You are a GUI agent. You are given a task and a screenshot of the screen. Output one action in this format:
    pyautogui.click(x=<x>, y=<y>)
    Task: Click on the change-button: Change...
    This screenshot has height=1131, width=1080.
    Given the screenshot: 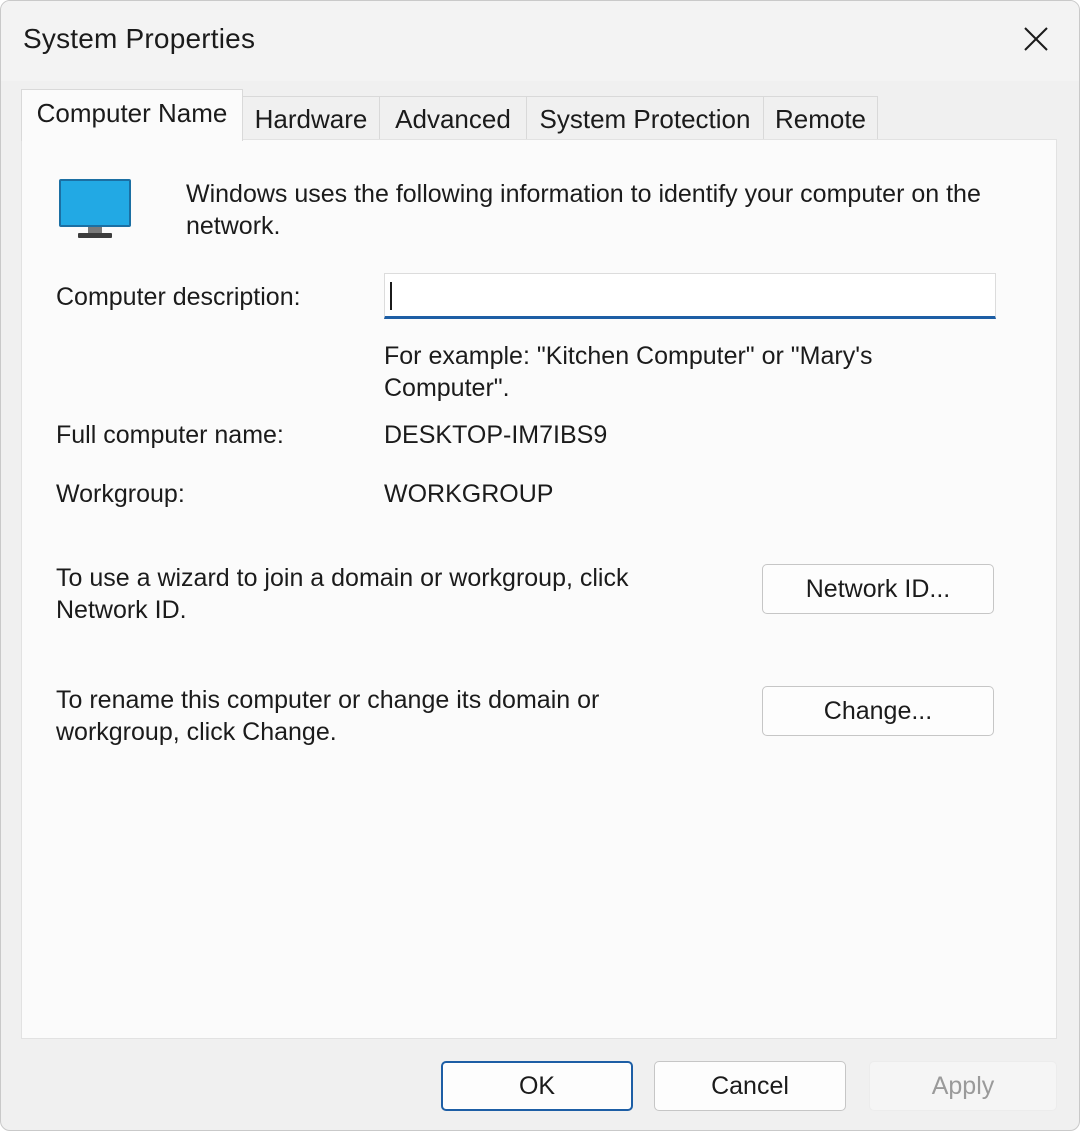 What is the action you would take?
    pyautogui.click(x=878, y=711)
    